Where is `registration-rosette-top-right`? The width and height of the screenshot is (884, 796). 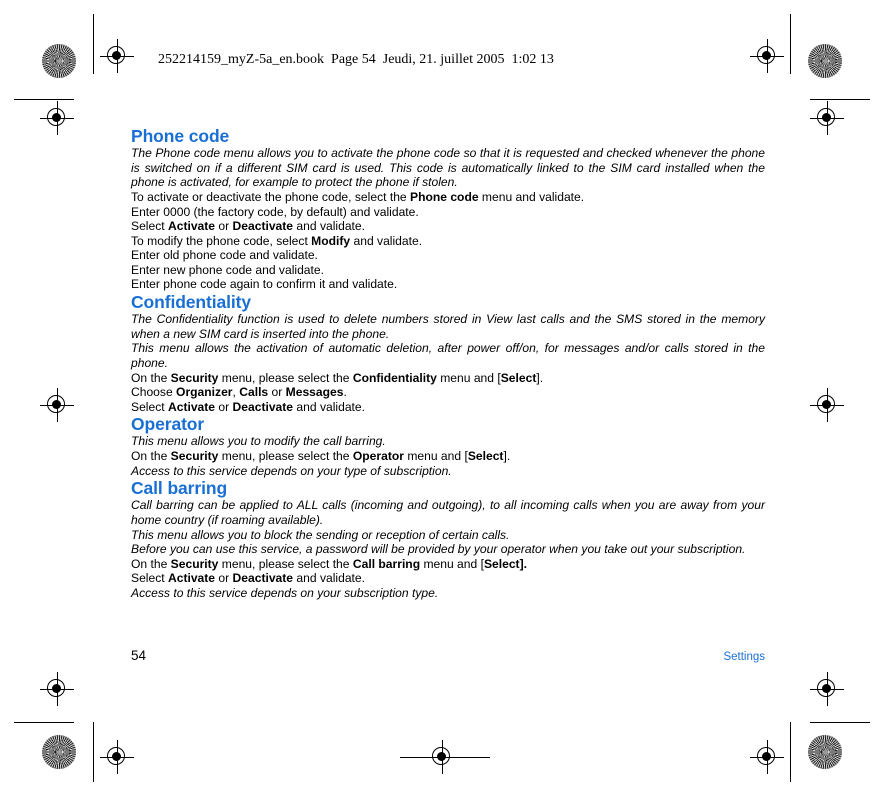 registration-rosette-top-right is located at coordinates (825, 61).